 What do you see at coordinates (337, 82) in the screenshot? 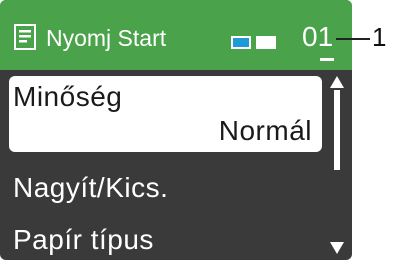
I see `scroll-up-arrow-icon` at bounding box center [337, 82].